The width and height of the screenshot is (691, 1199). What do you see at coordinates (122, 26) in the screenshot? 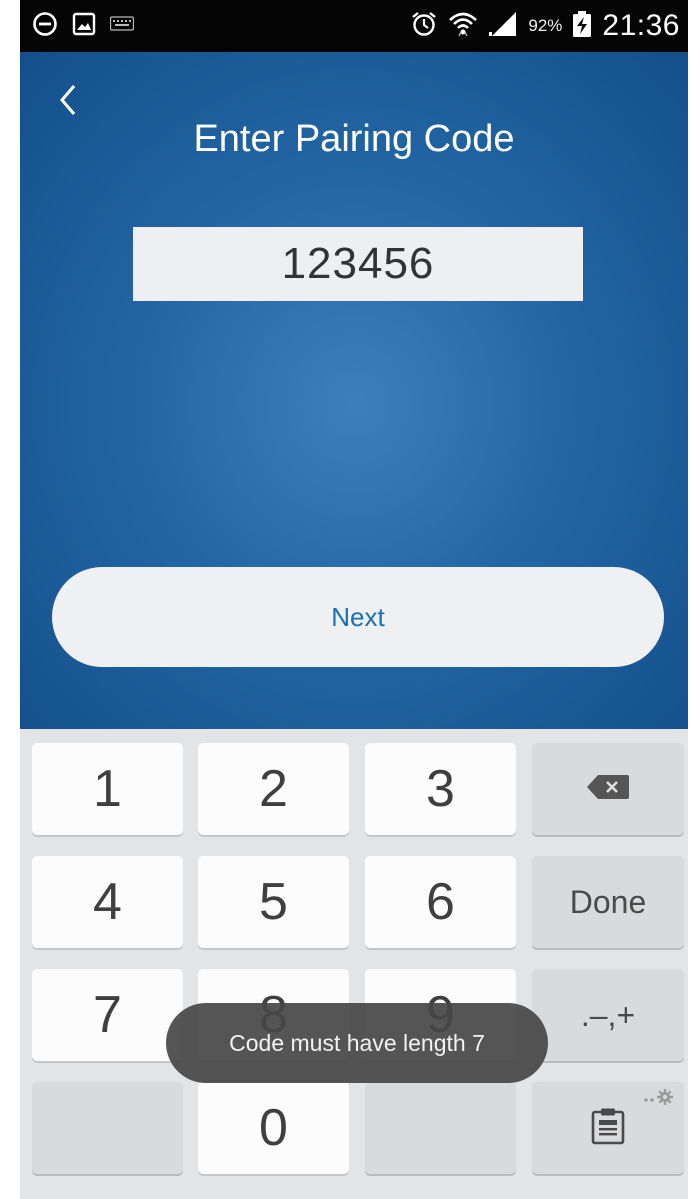
I see `keyboard-icon` at bounding box center [122, 26].